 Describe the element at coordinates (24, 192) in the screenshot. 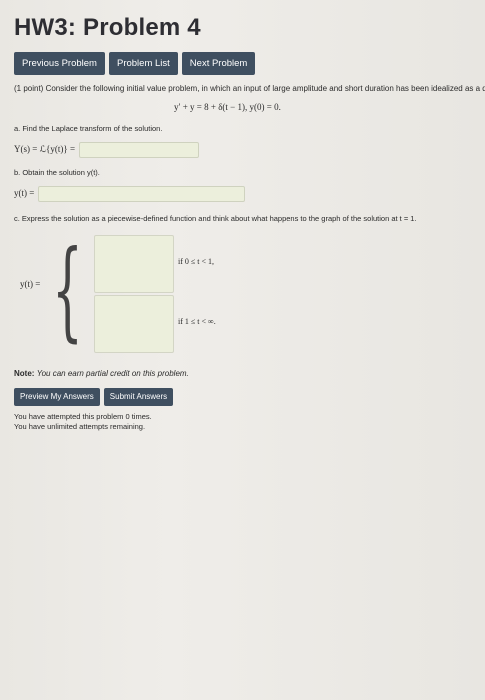

I see `part-b-lhs: y(t) =` at that location.